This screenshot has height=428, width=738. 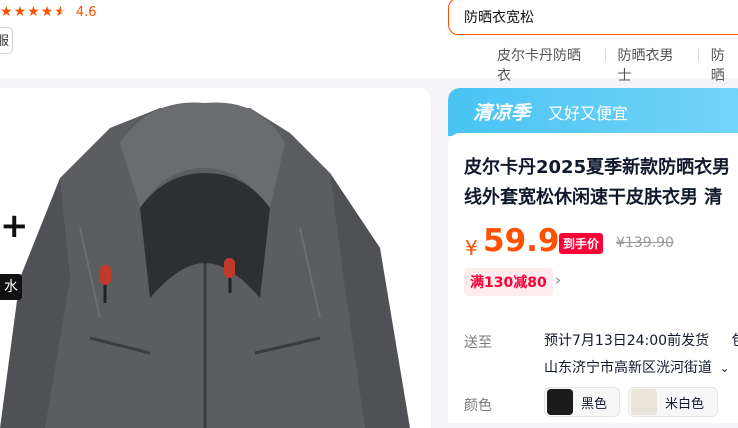 I want to click on half-star-icon: ★, so click(x=60, y=12).